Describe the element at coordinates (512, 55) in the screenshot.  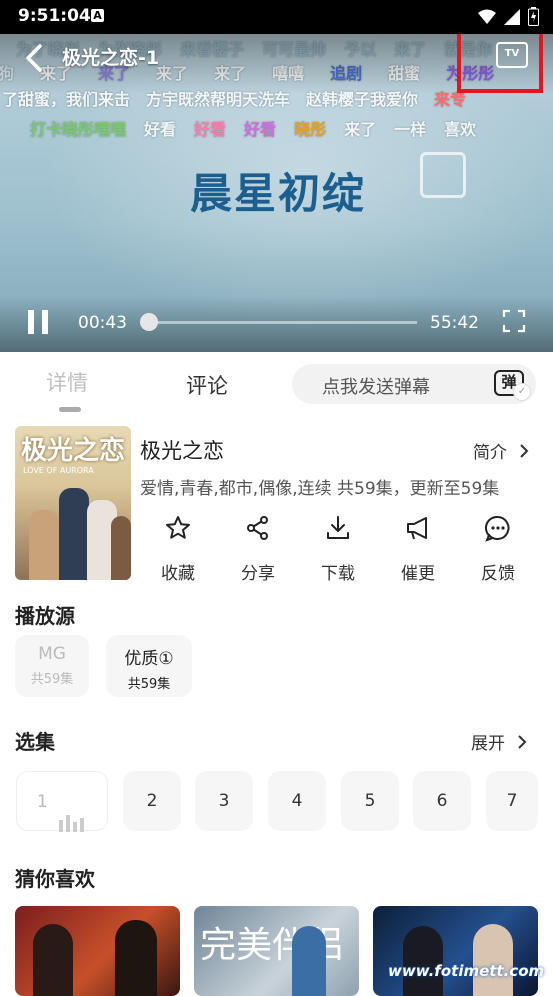
I see `tv-cast-button: TV` at that location.